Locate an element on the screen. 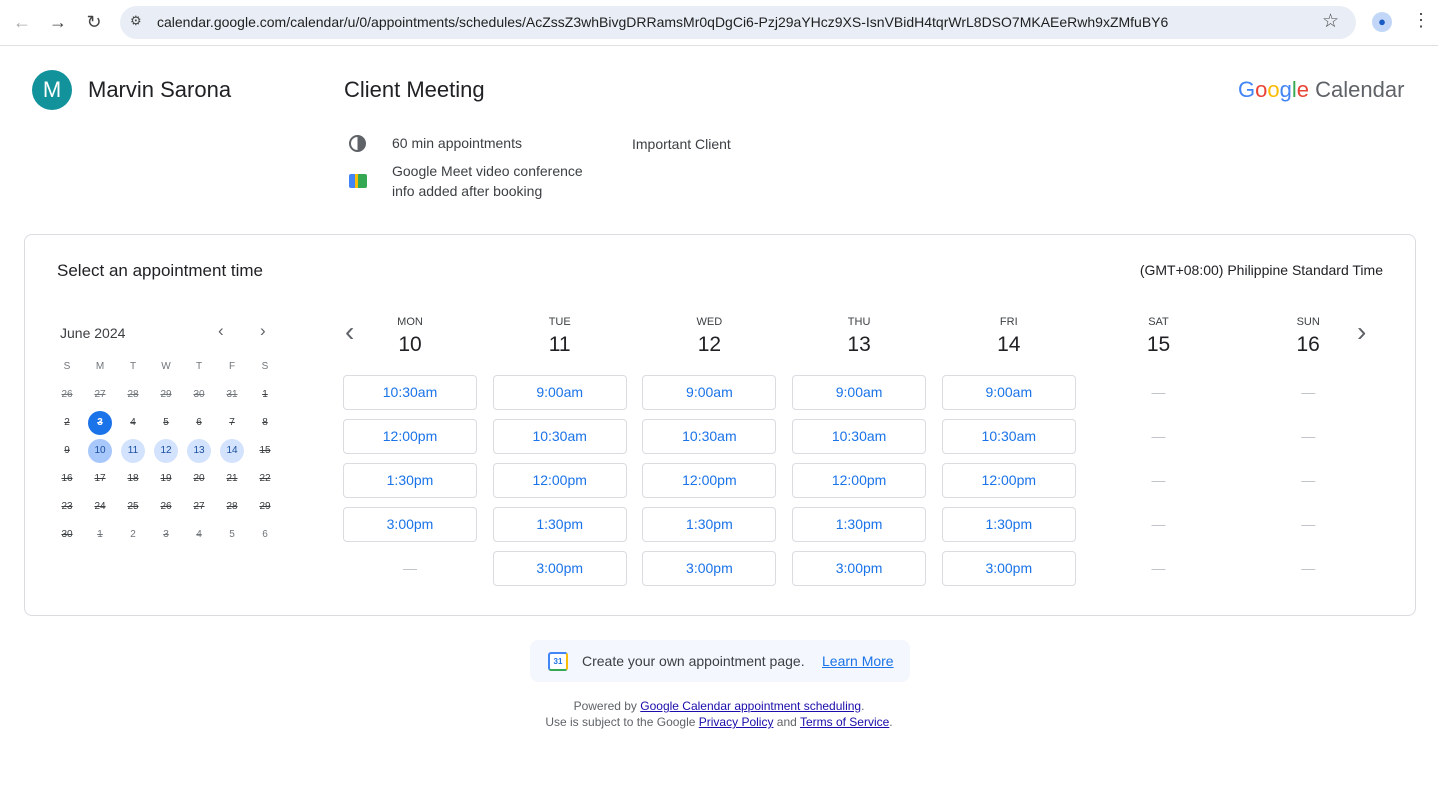  profile-icon: ● is located at coordinates (1382, 22).